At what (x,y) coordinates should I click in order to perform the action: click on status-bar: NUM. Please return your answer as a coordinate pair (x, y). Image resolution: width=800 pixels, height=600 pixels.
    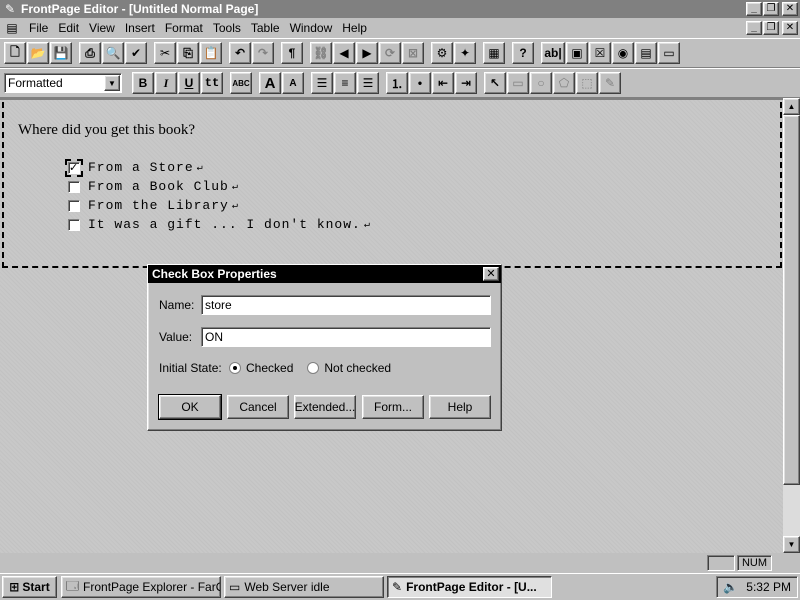
    Looking at the image, I should click on (400, 563).